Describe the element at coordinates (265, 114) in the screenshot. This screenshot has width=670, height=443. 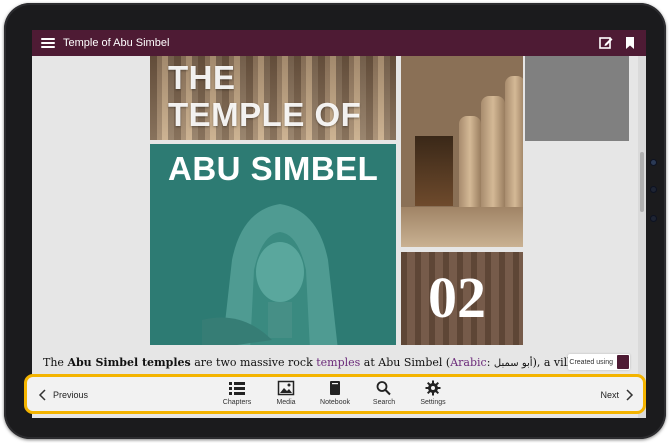
I see `cover-title-line2: TEMPLE OF` at that location.